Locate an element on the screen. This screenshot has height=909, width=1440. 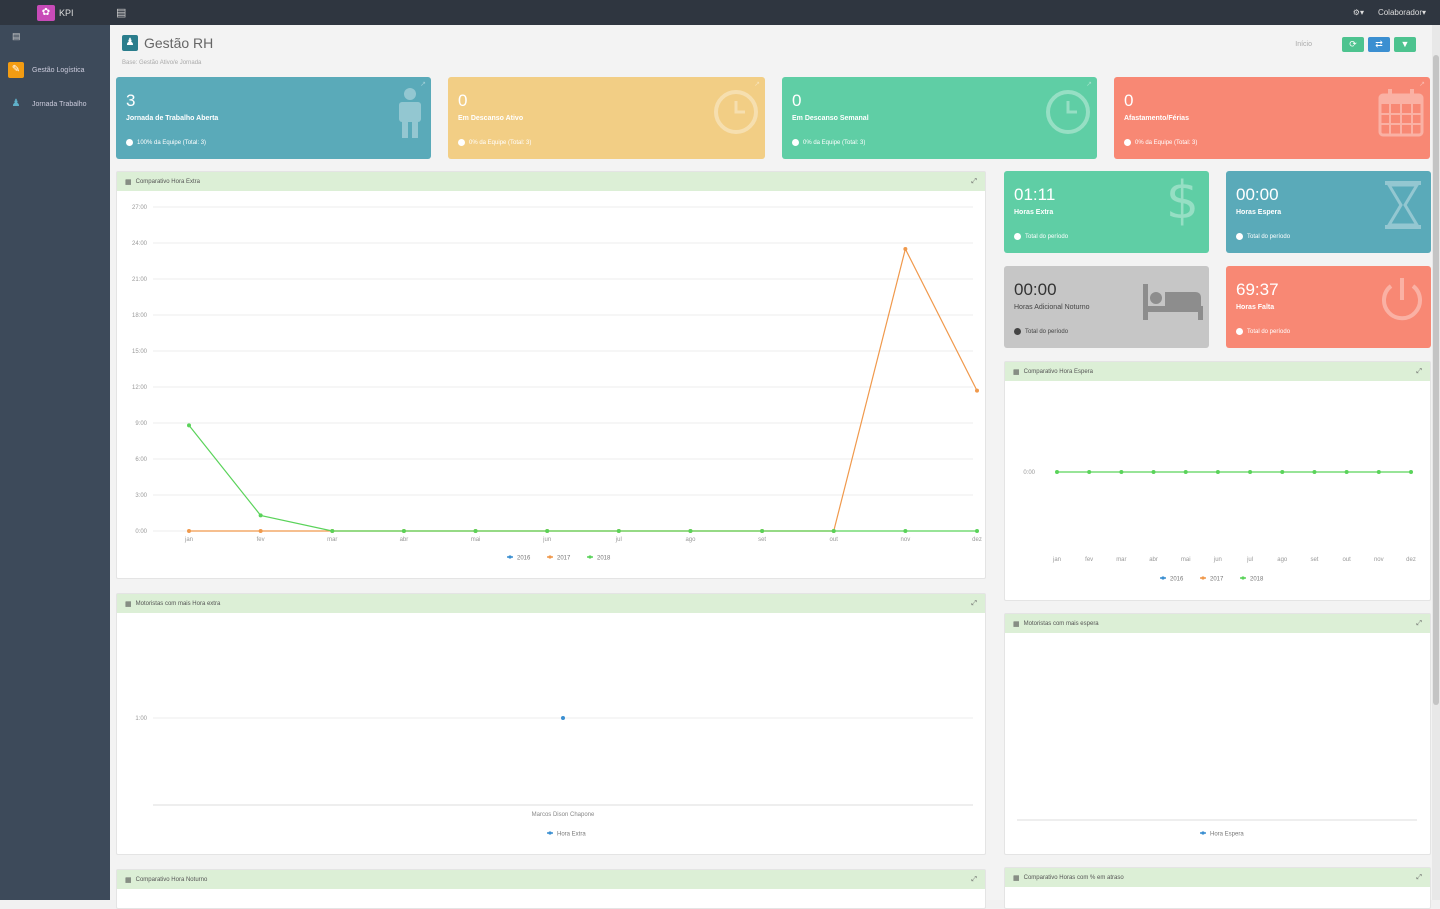
top-navbar: ✿ KPI ▤ ⚙▾ Colaborador▾ is located at coordinates (720, 12).